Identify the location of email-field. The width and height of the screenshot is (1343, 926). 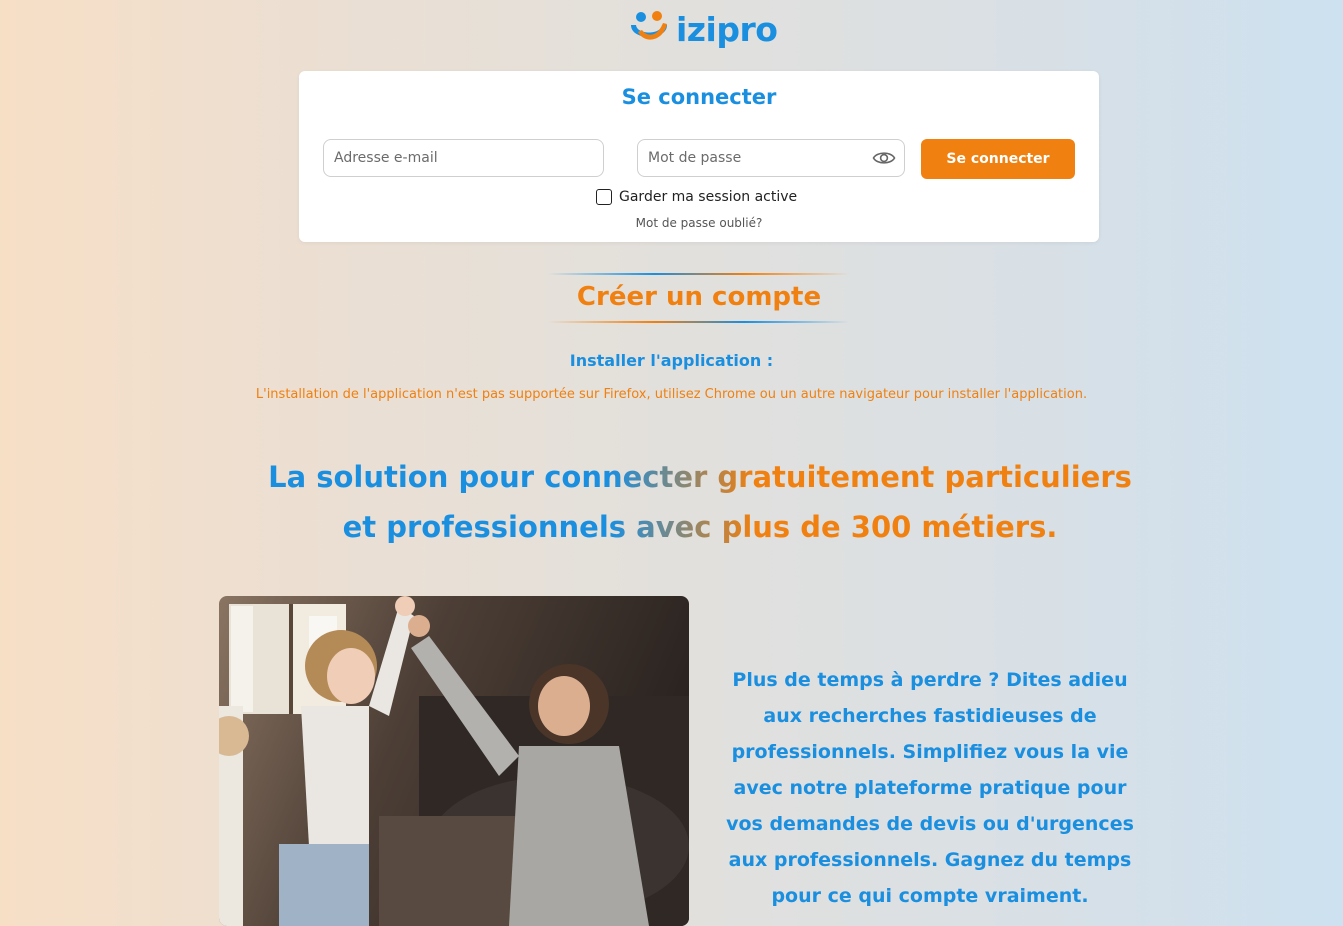
(463, 158).